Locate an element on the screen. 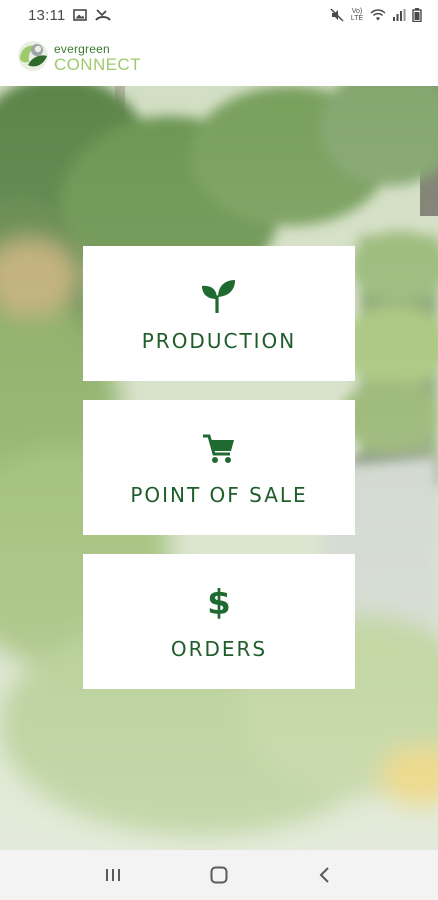  status-left: 13:11 is located at coordinates (70, 15).